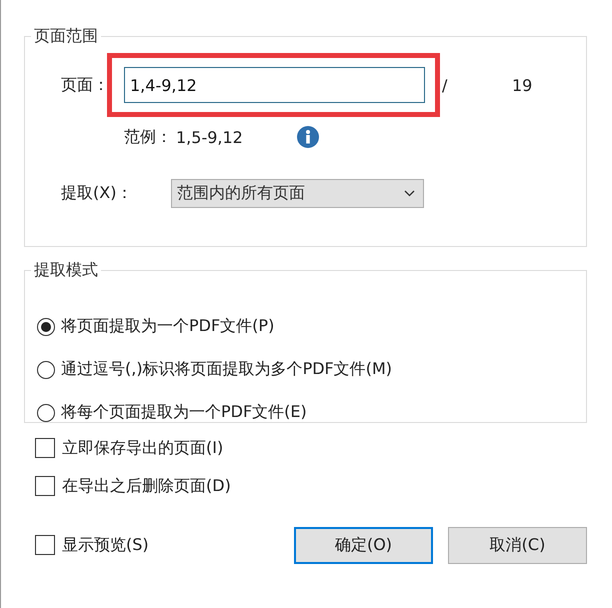 The width and height of the screenshot is (612, 608). Describe the element at coordinates (297, 193) in the screenshot. I see `extract-dropdown: 范围内的所有页面` at that location.